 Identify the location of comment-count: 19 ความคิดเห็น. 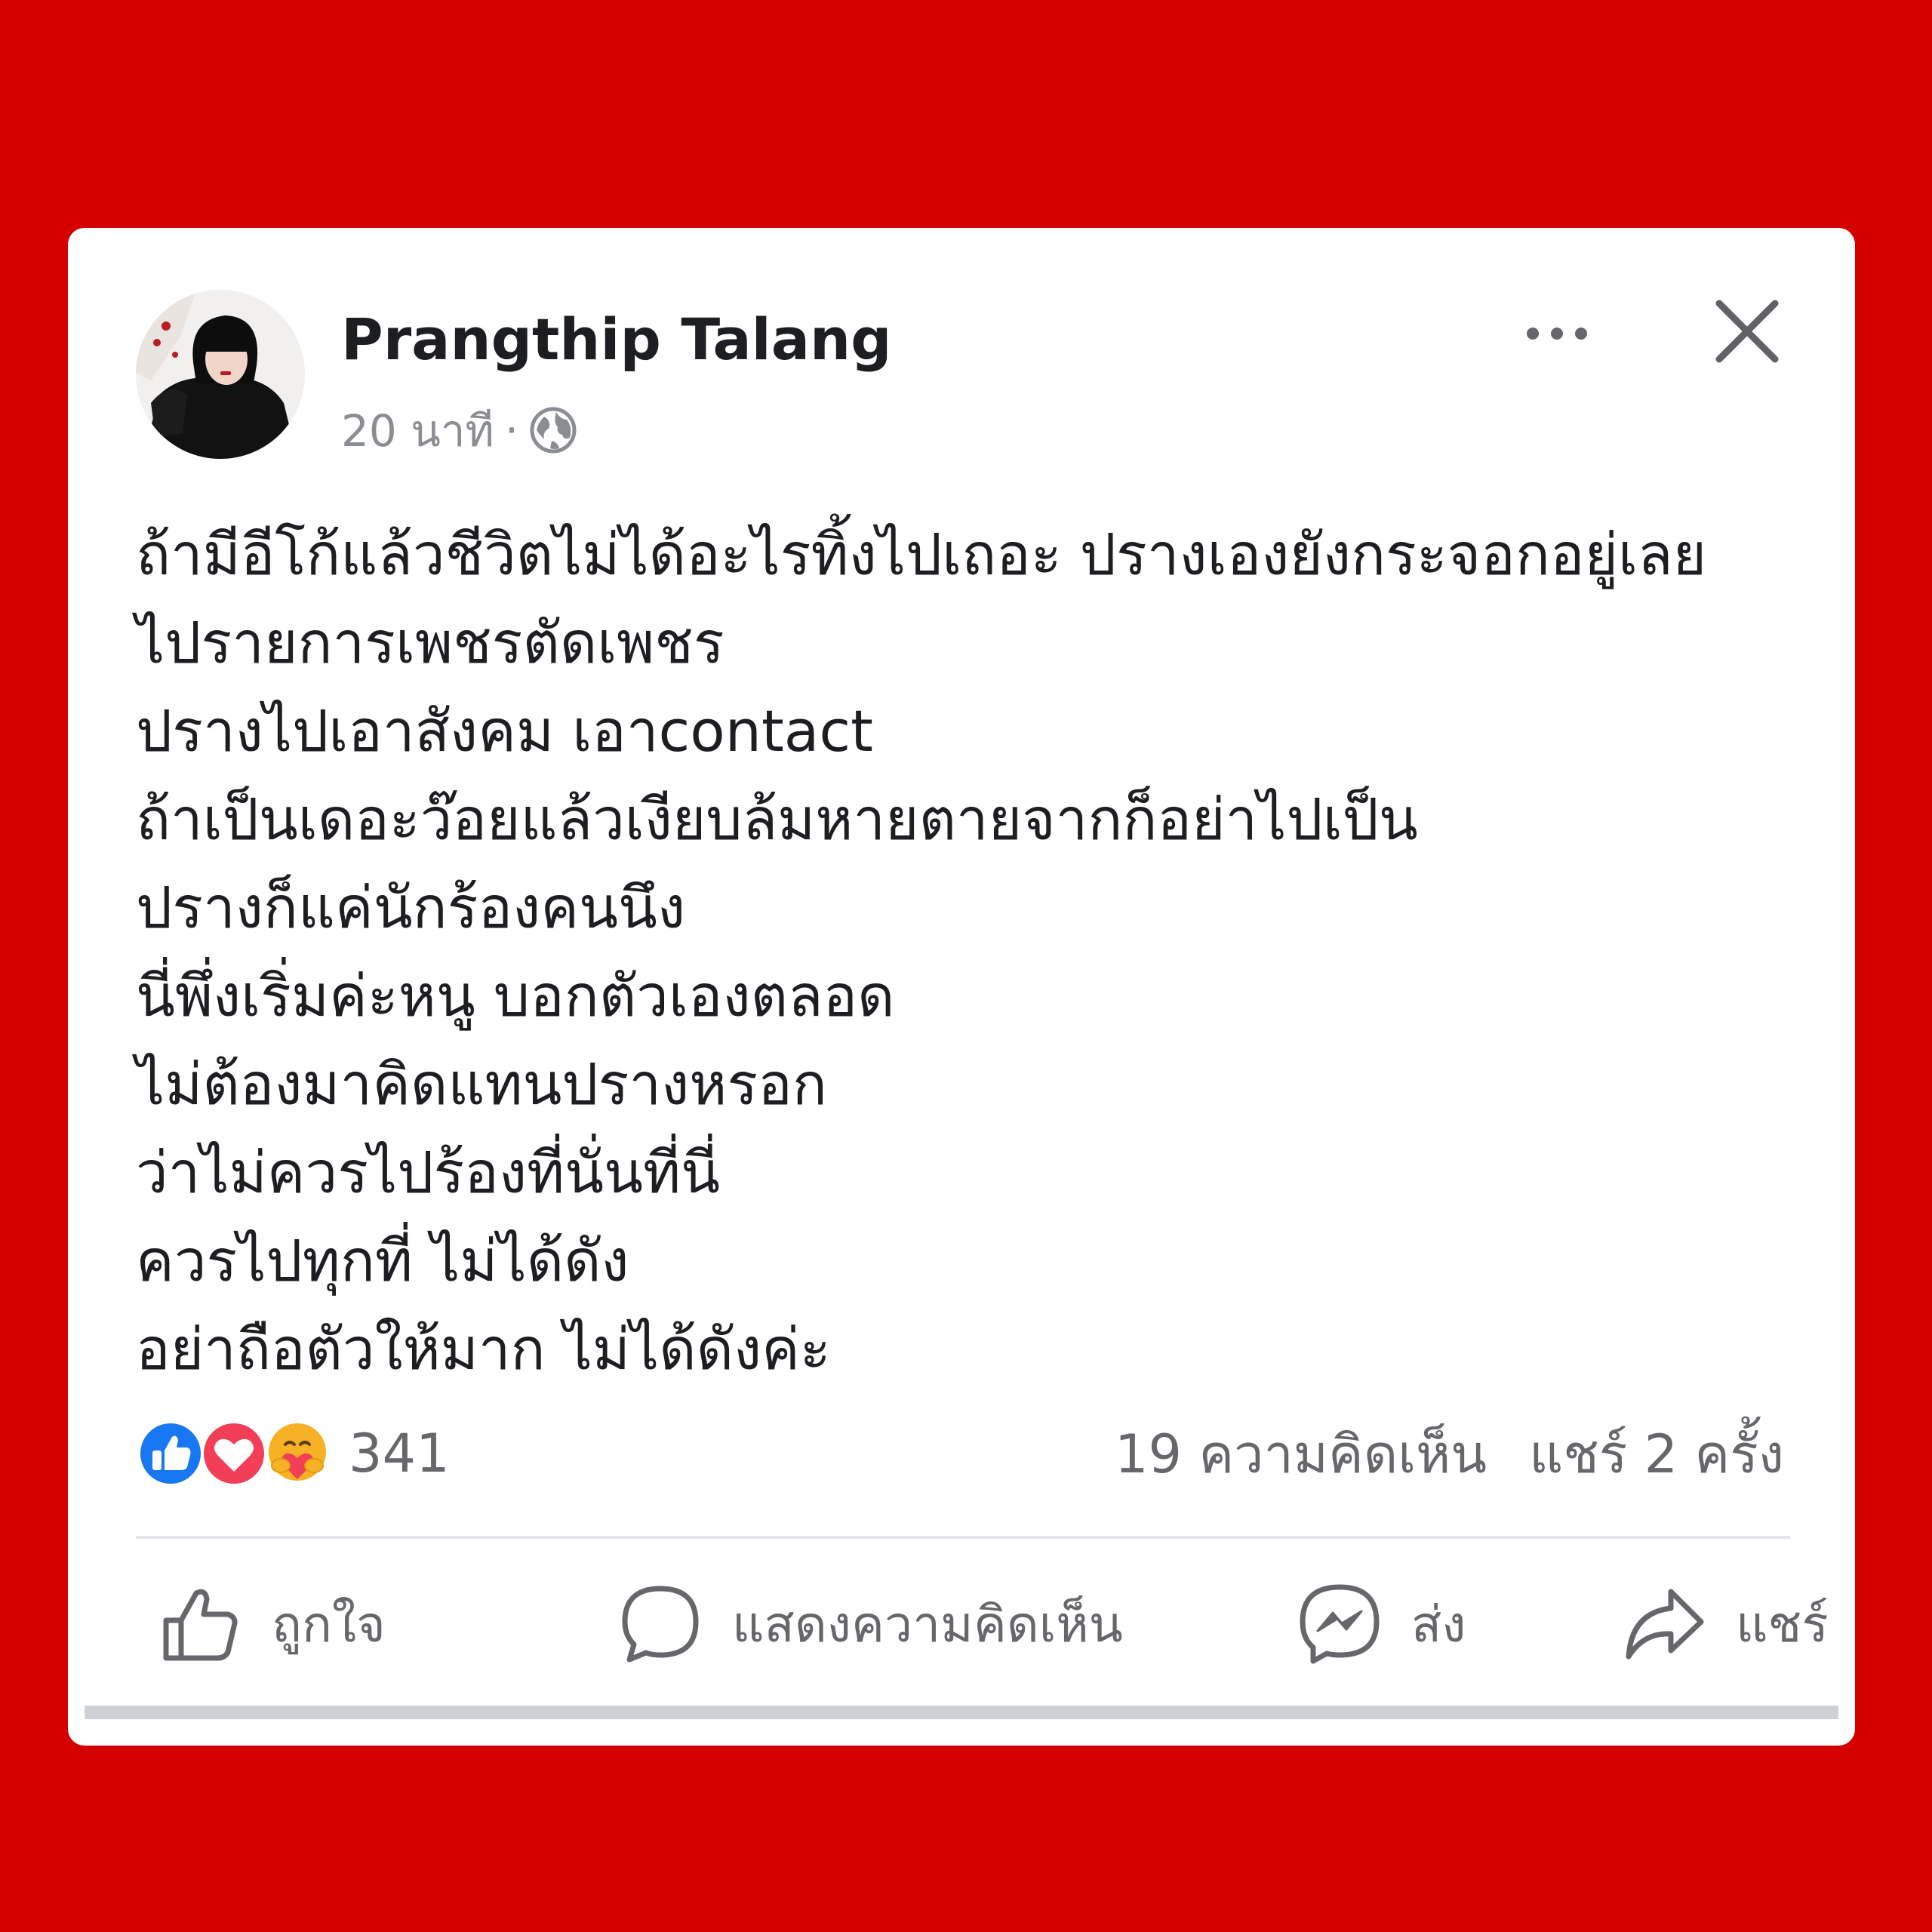
(1301, 1454).